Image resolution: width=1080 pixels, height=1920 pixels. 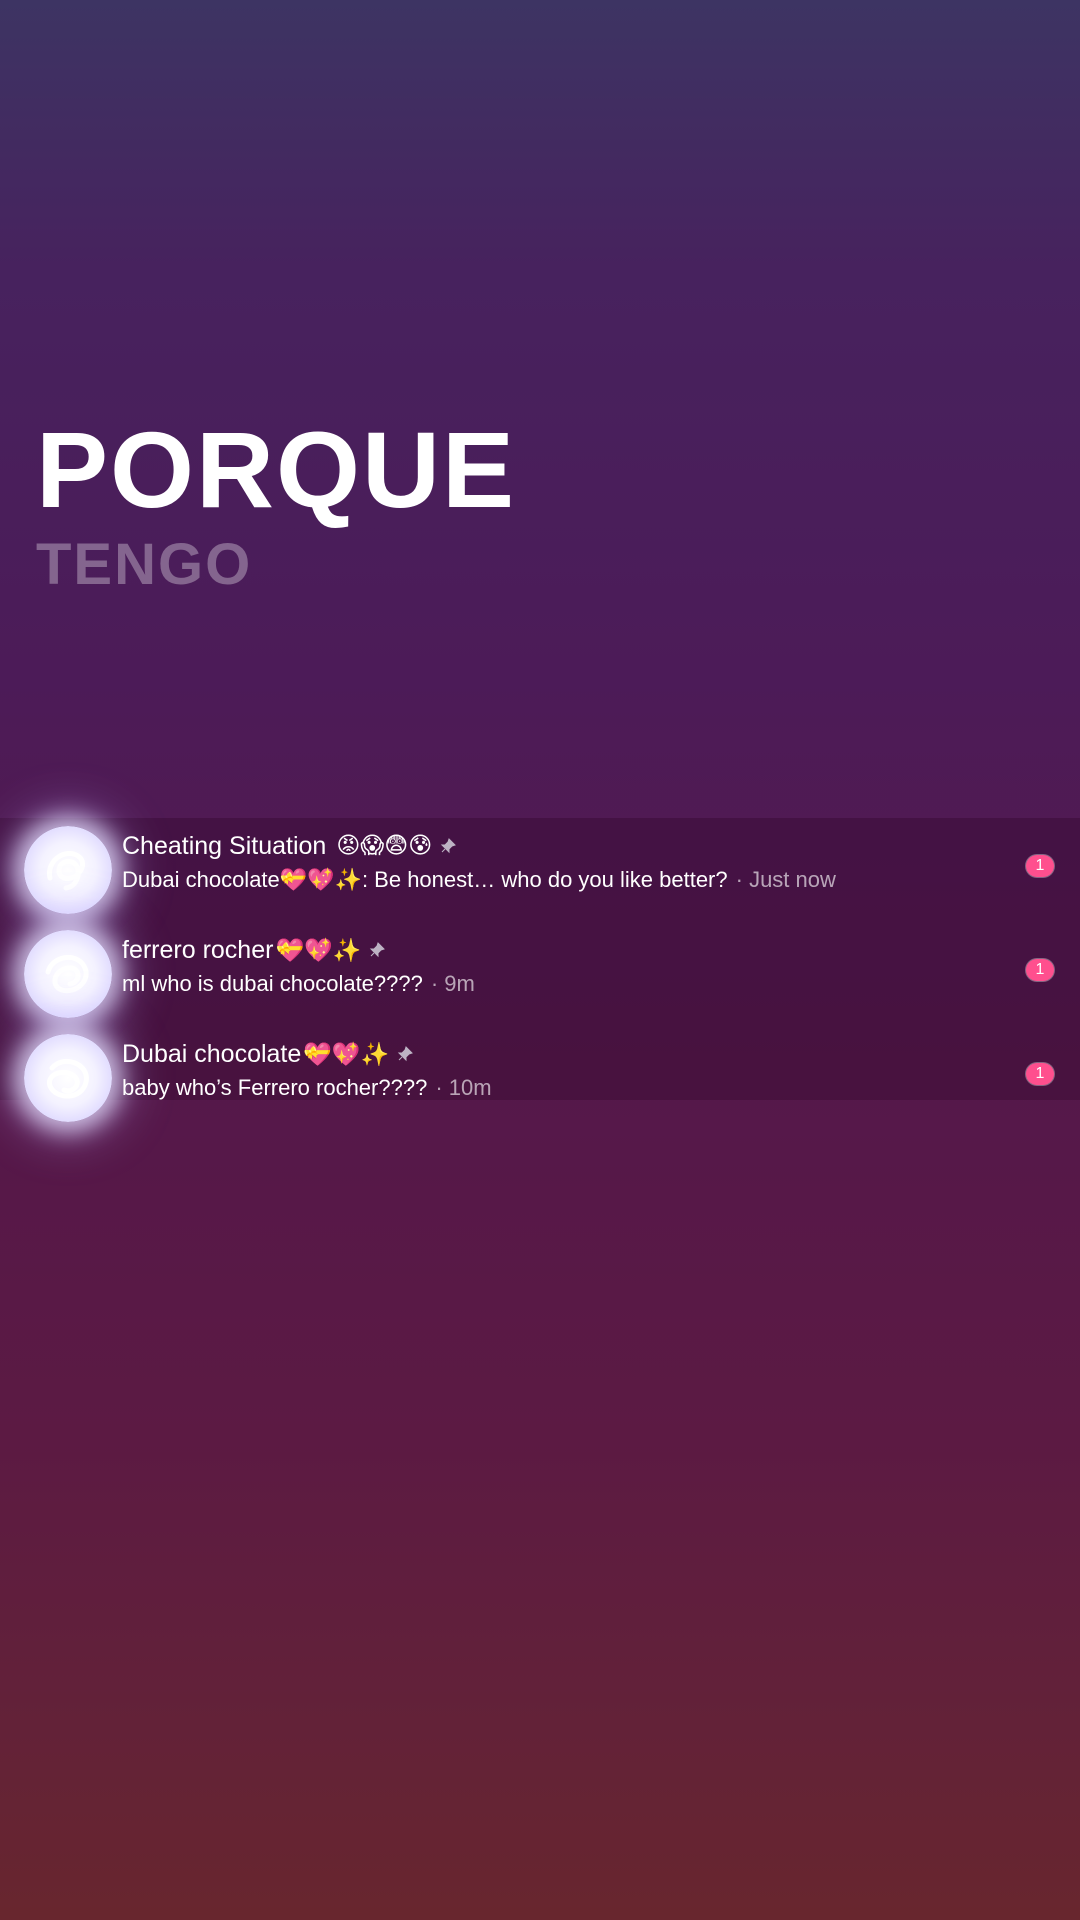 What do you see at coordinates (275, 1087) in the screenshot?
I see `chat-preview: baby who’s Ferrero rocher????` at bounding box center [275, 1087].